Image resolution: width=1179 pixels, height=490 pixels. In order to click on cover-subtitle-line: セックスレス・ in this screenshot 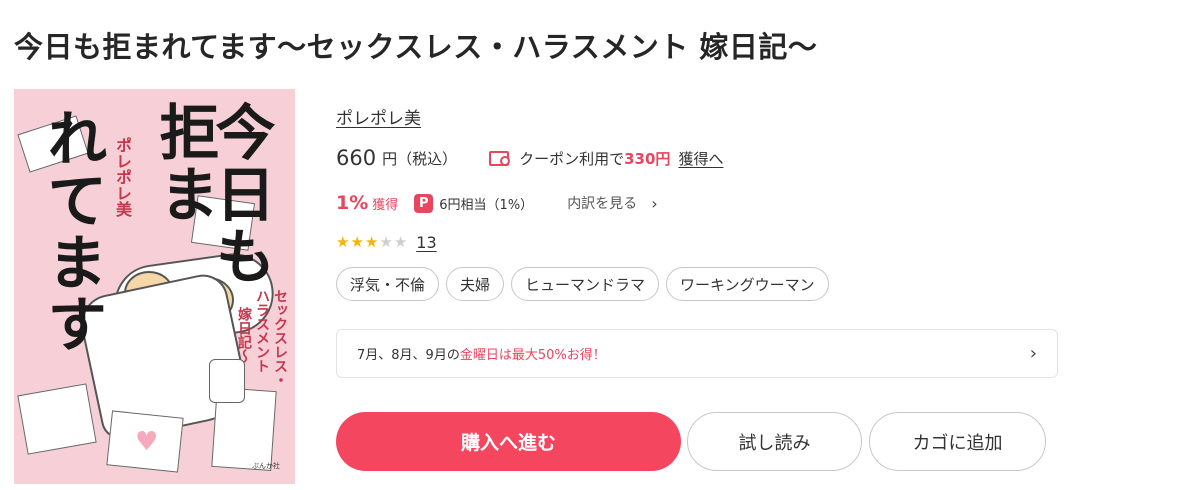, I will do `click(280, 338)`.